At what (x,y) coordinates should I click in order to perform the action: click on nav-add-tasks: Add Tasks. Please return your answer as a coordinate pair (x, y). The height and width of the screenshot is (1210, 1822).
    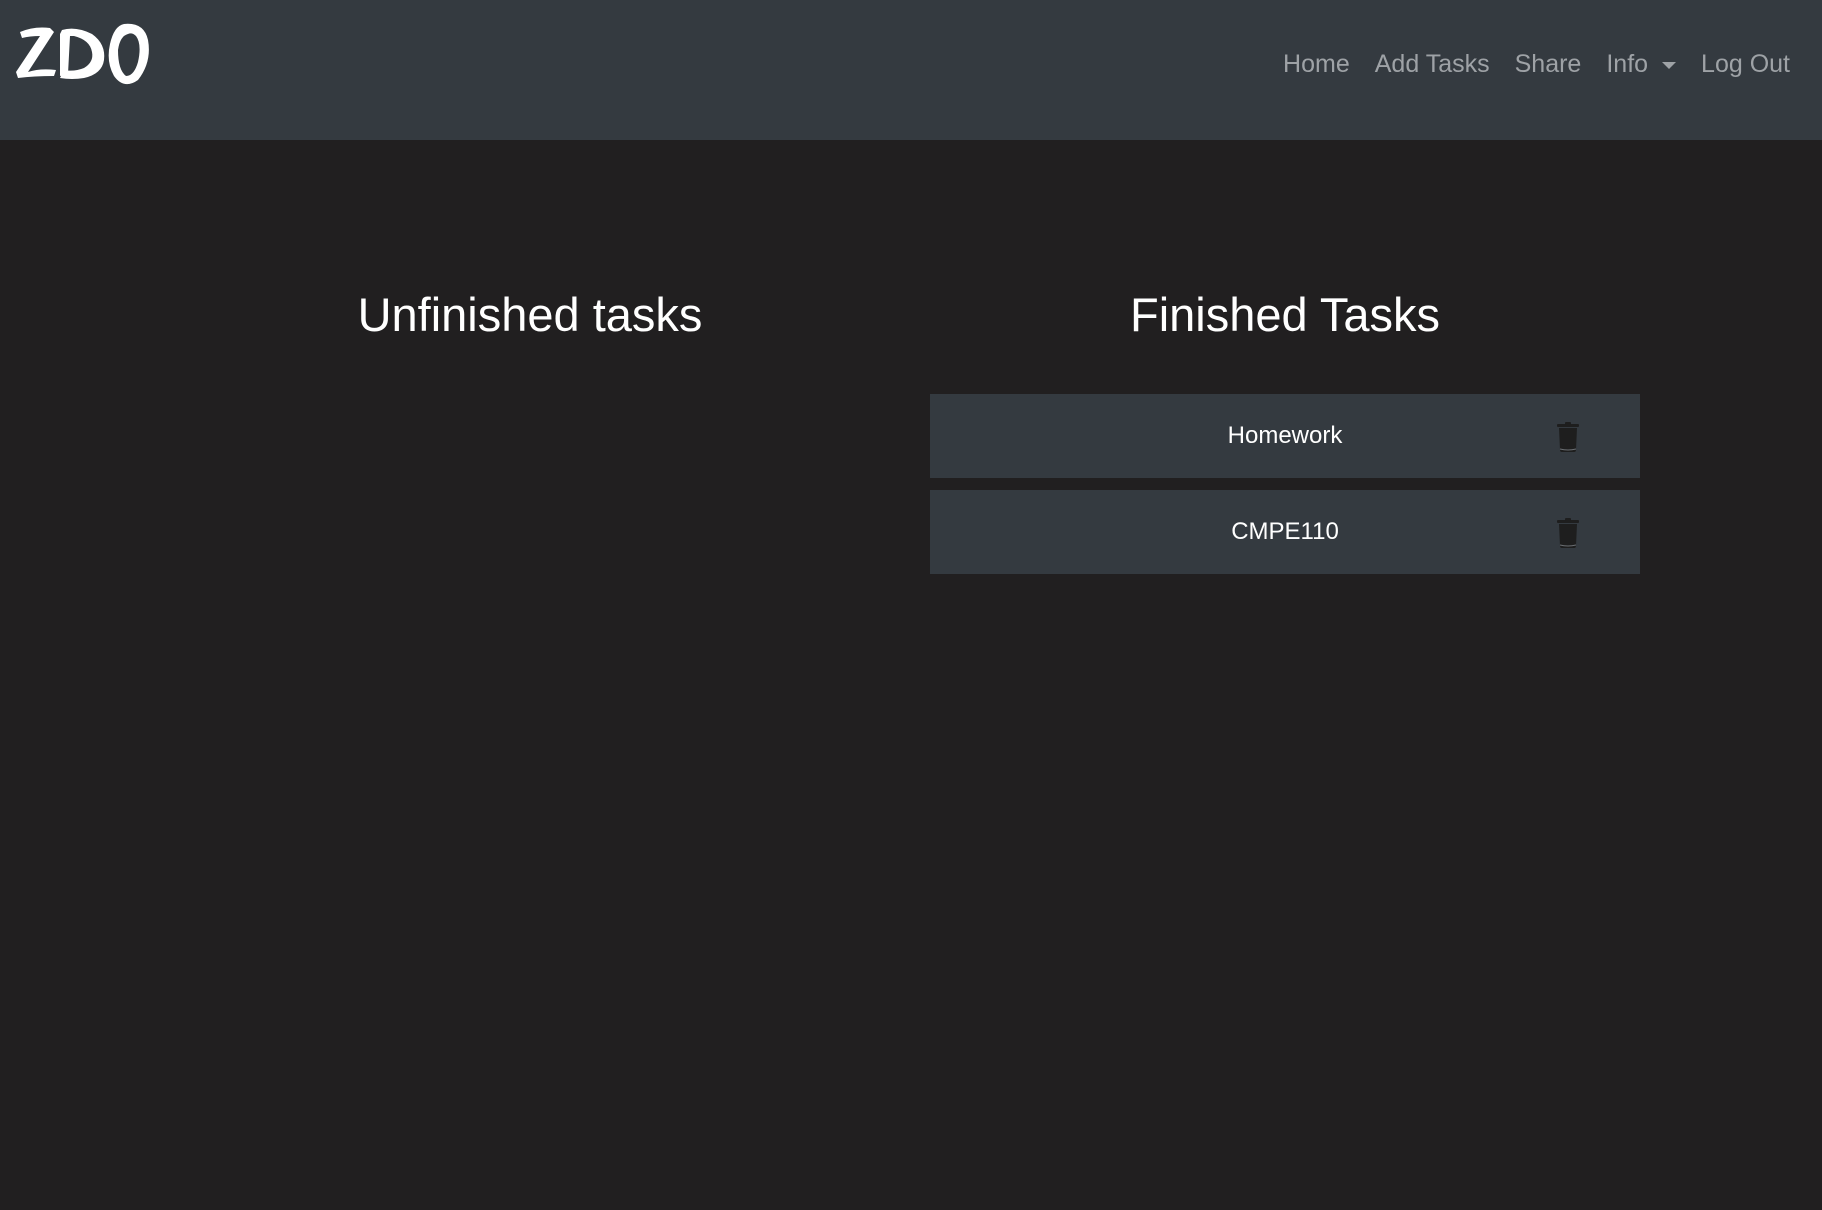
    Looking at the image, I should click on (1432, 64).